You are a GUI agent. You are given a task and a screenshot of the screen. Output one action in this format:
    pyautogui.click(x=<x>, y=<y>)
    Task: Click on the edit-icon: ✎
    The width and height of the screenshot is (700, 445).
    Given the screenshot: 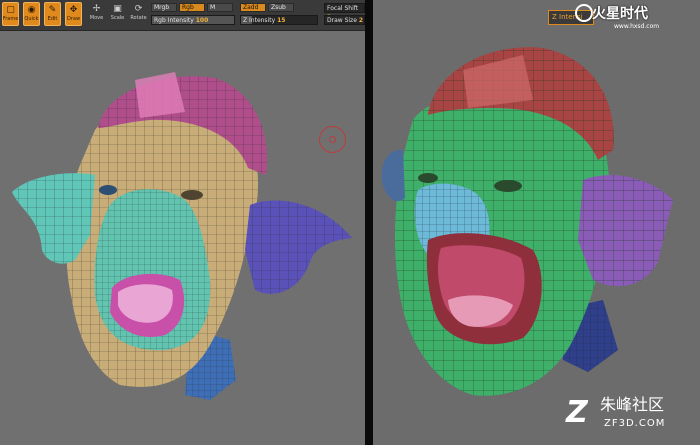 What is the action you would take?
    pyautogui.click(x=52, y=10)
    